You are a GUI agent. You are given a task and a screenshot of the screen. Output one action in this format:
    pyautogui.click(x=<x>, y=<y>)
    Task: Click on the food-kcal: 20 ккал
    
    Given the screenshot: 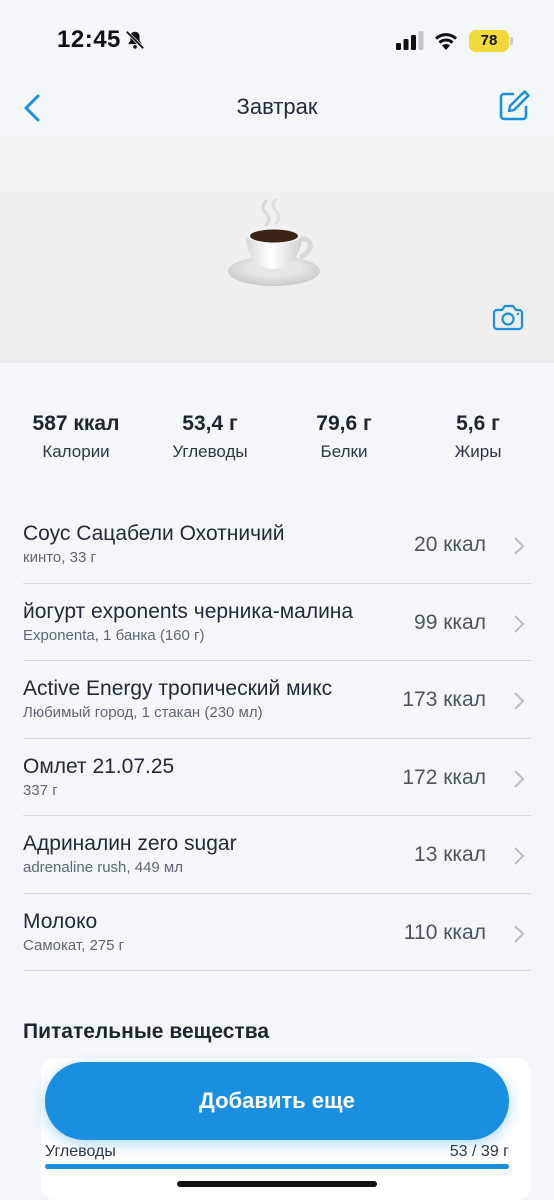 What is the action you would take?
    pyautogui.click(x=450, y=544)
    